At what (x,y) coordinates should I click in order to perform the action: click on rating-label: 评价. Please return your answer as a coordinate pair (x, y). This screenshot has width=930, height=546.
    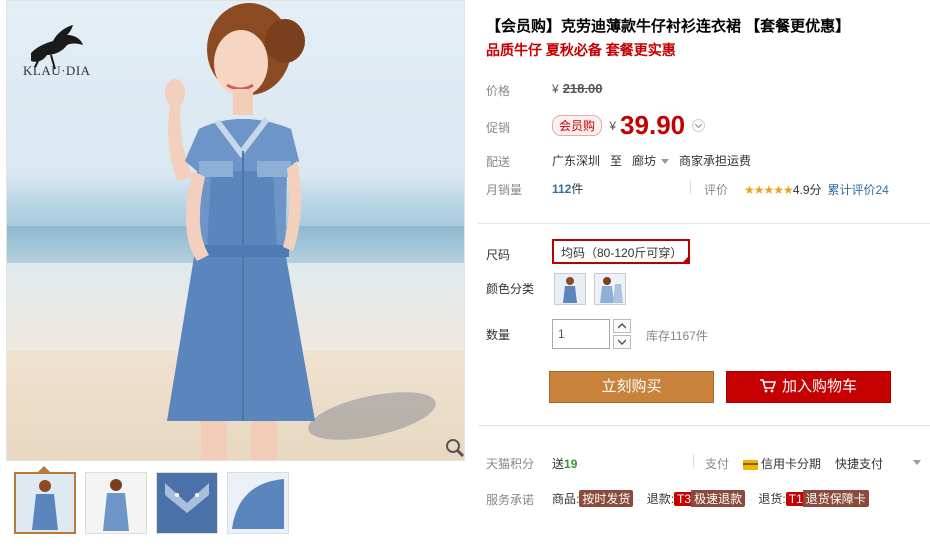
    Looking at the image, I should click on (716, 190).